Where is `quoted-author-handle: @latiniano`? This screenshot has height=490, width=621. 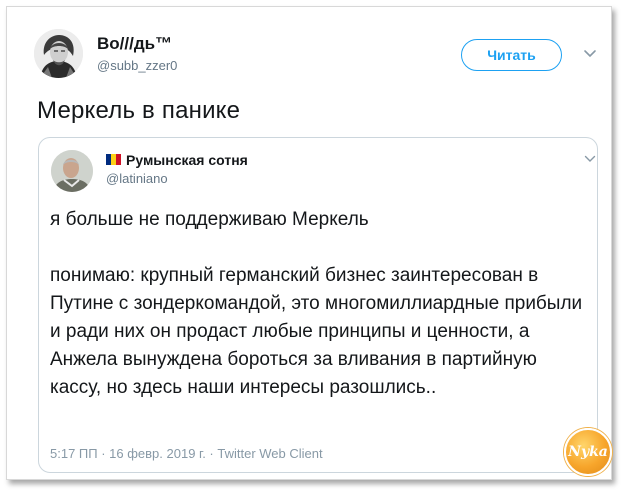 quoted-author-handle: @latiniano is located at coordinates (137, 178).